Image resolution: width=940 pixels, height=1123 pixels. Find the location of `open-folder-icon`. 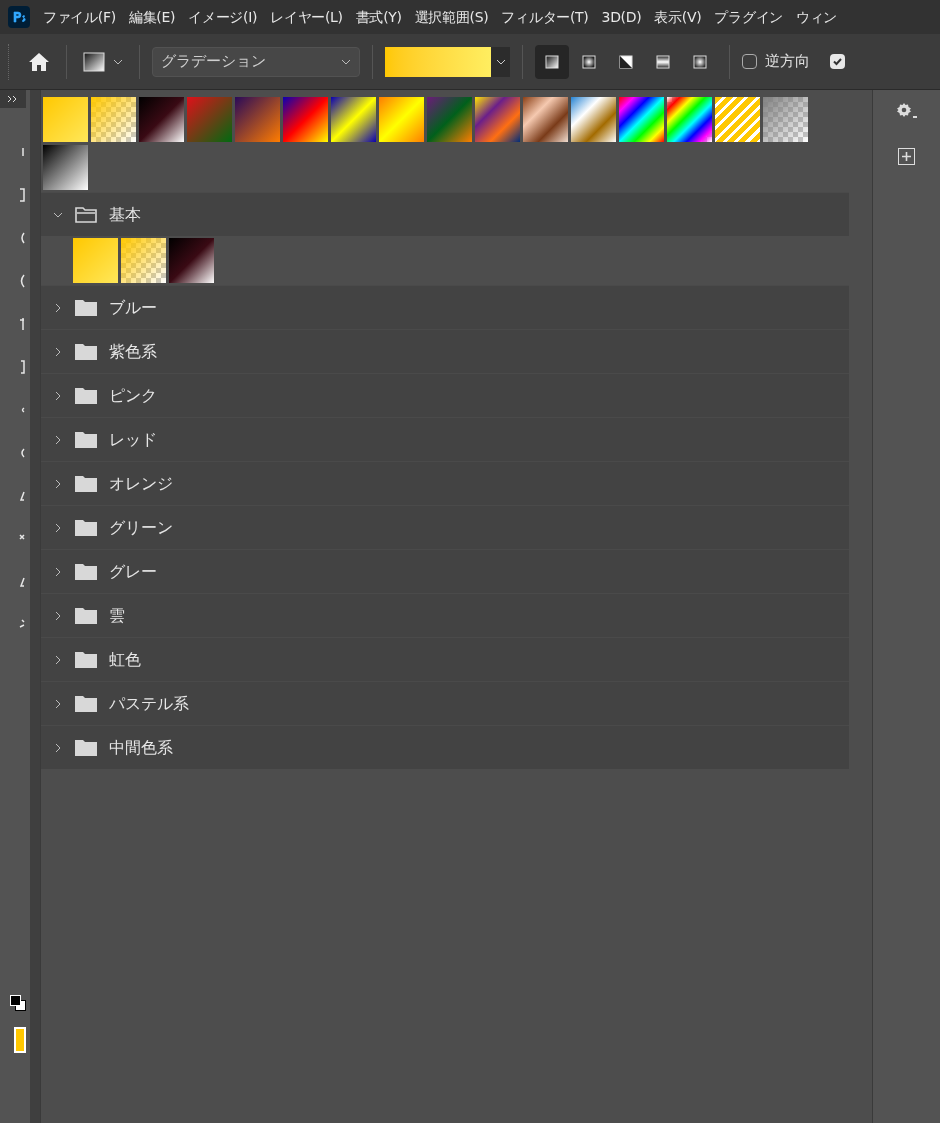

open-folder-icon is located at coordinates (86, 214).